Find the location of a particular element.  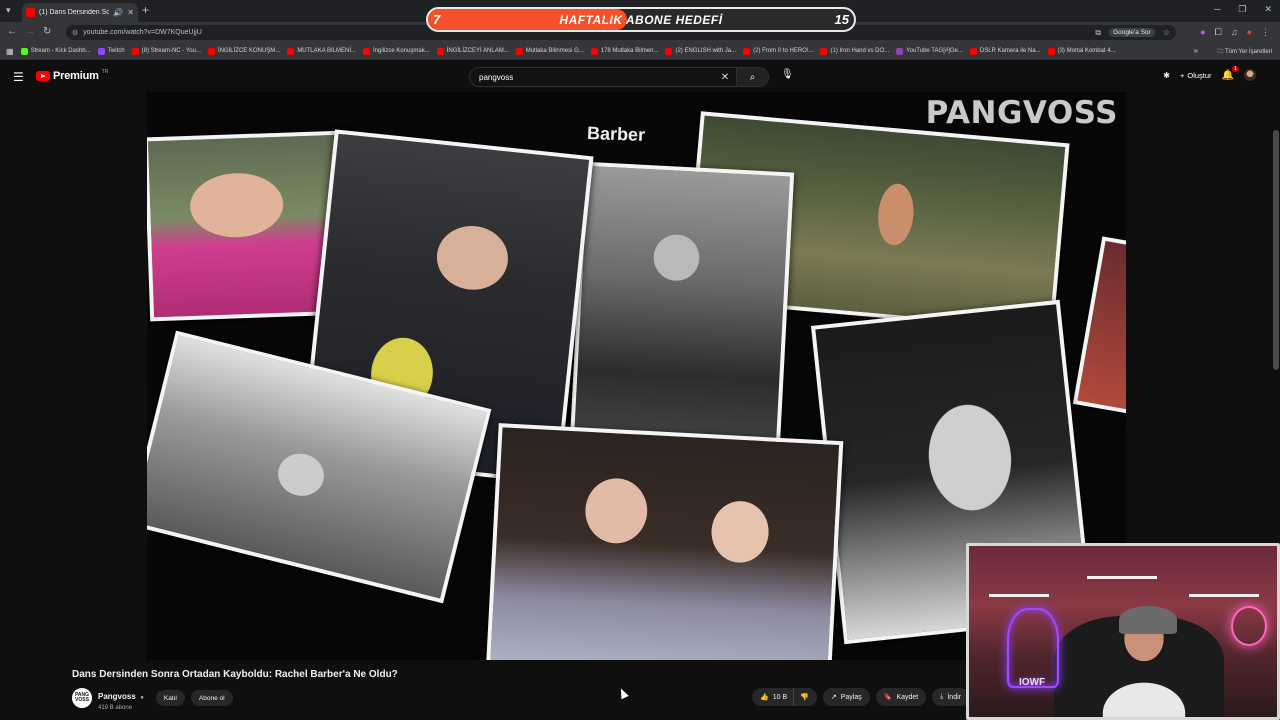

subscribe-button: Abone ol is located at coordinates (211, 698).